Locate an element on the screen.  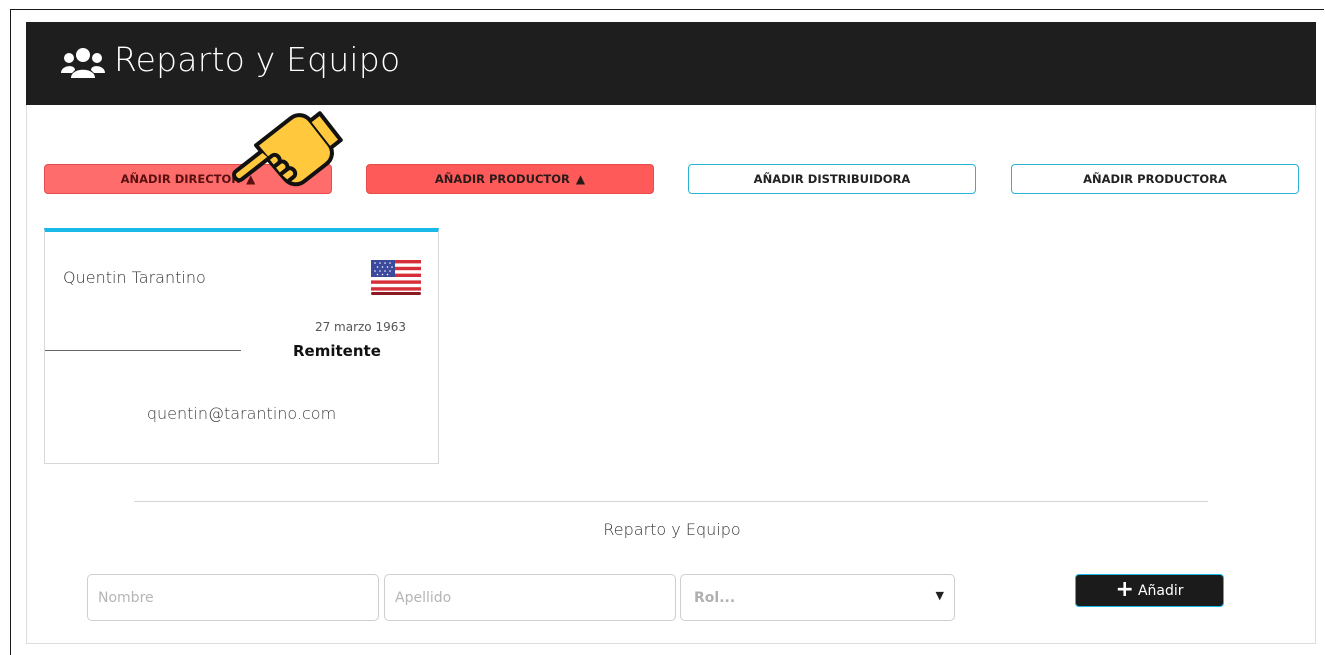
add-member-button: + Añadir is located at coordinates (1149, 590).